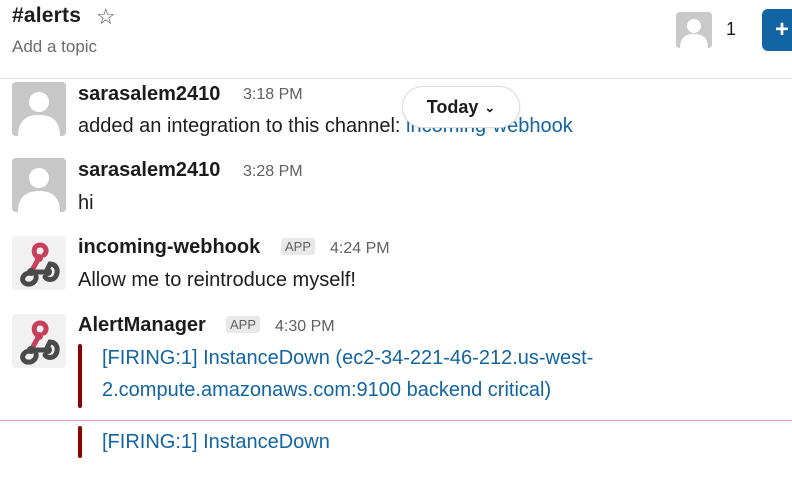 The height and width of the screenshot is (482, 792). I want to click on member-avatar, so click(694, 30).